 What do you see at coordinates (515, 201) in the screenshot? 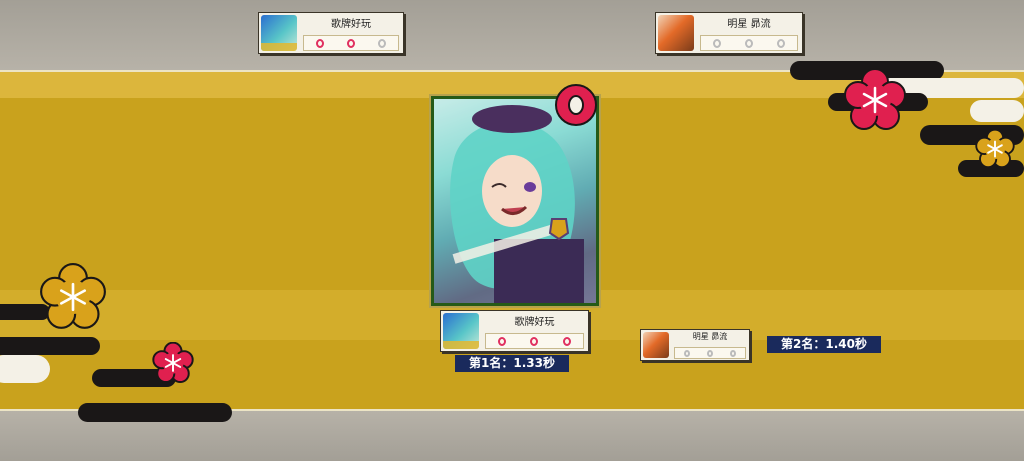
I see `card-art-icon` at bounding box center [515, 201].